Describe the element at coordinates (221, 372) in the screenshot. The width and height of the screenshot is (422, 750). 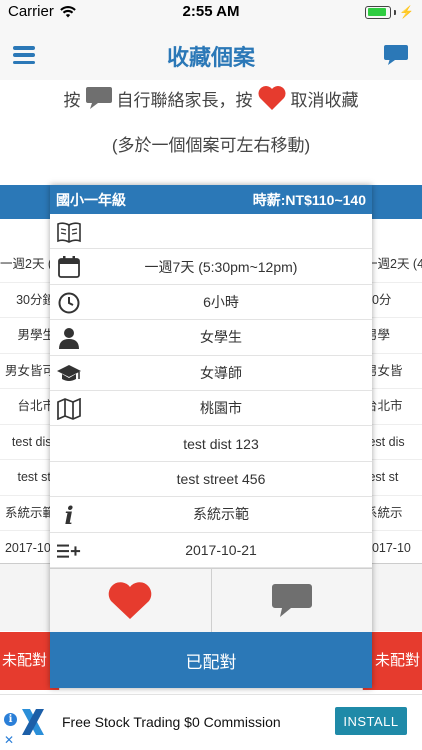
I see `tutor-value: 女導師` at that location.